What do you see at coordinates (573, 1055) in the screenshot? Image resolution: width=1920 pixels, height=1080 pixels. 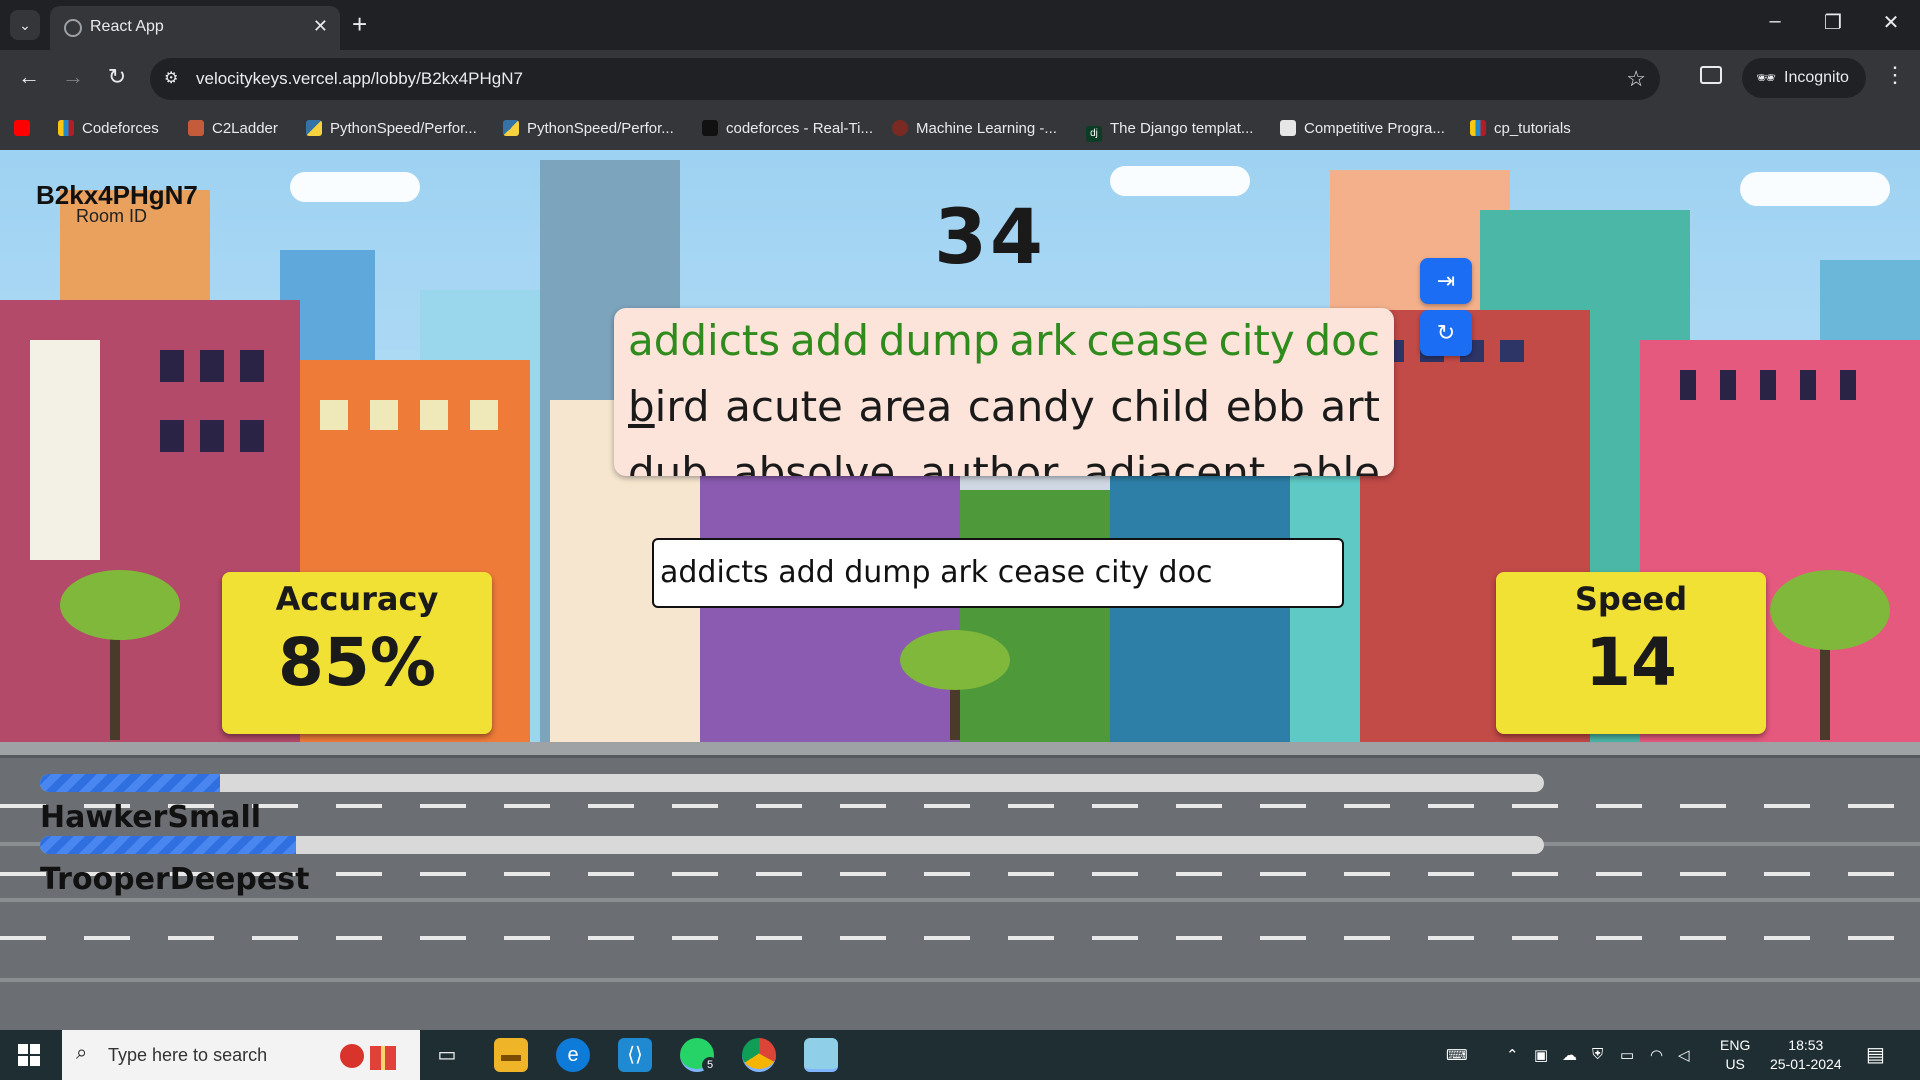 I see `edge-icon: e` at bounding box center [573, 1055].